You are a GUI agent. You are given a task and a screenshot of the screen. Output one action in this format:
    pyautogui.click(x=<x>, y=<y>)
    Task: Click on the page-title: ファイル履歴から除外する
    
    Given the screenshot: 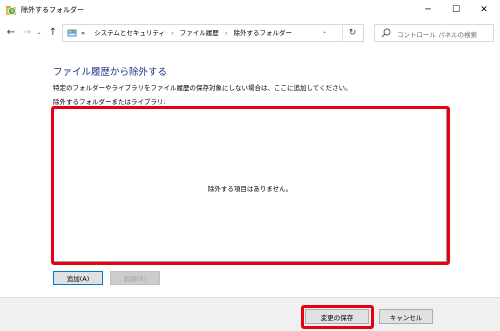 What is the action you would take?
    pyautogui.click(x=110, y=72)
    